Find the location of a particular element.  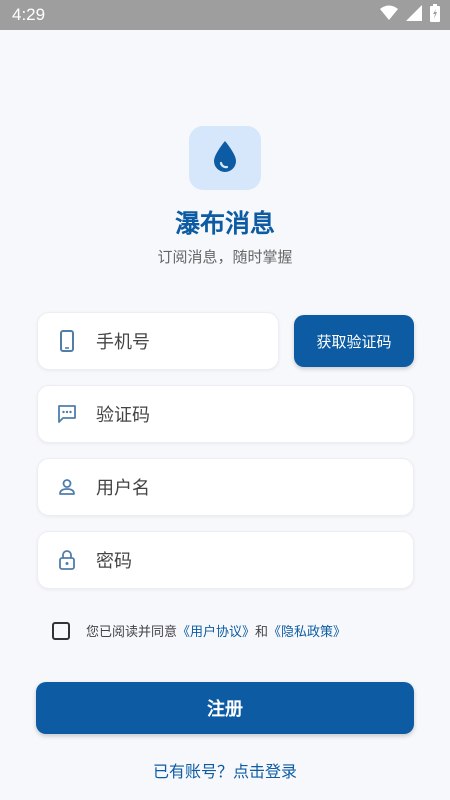

get-code-button: 获取验证码 is located at coordinates (354, 341).